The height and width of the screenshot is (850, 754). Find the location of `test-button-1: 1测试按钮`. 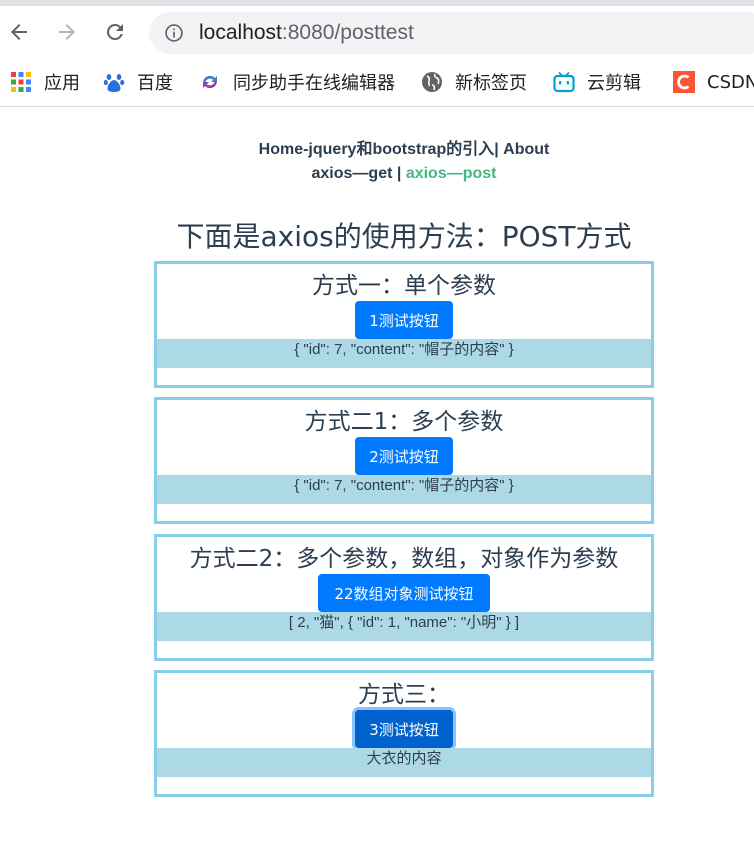

test-button-1: 1测试按钮 is located at coordinates (404, 320).